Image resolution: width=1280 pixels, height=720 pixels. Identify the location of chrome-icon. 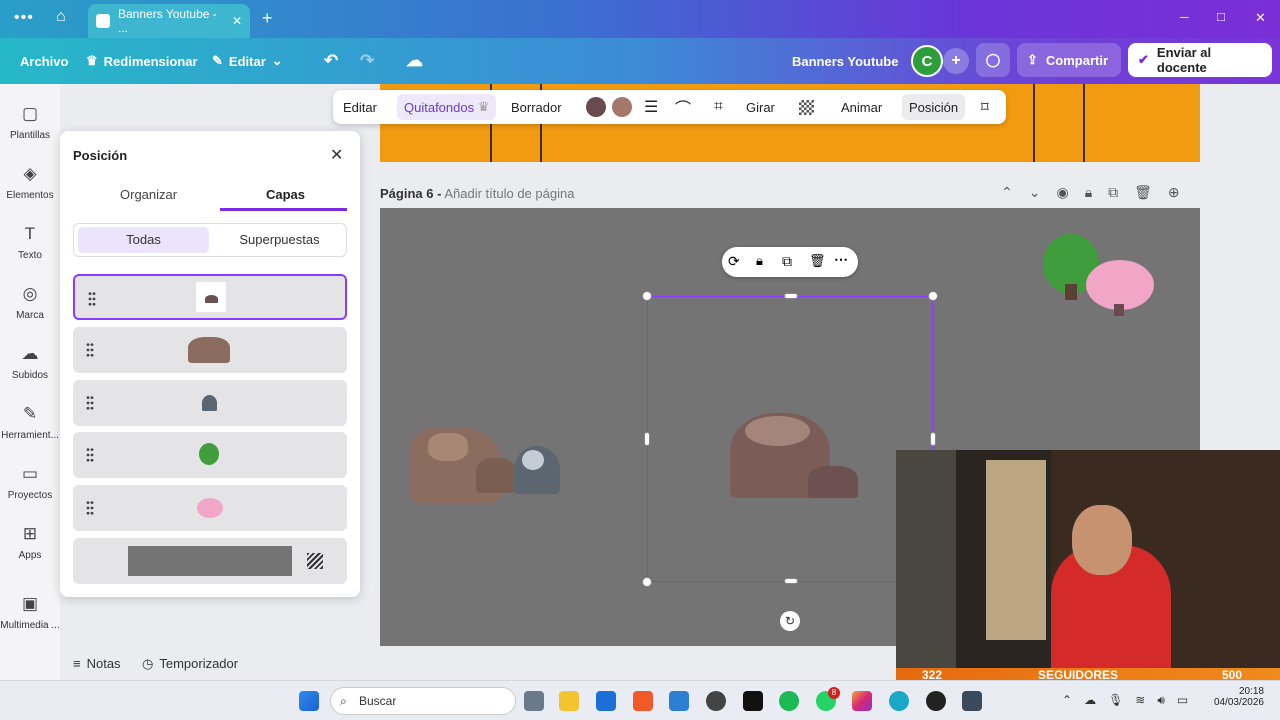
(716, 701).